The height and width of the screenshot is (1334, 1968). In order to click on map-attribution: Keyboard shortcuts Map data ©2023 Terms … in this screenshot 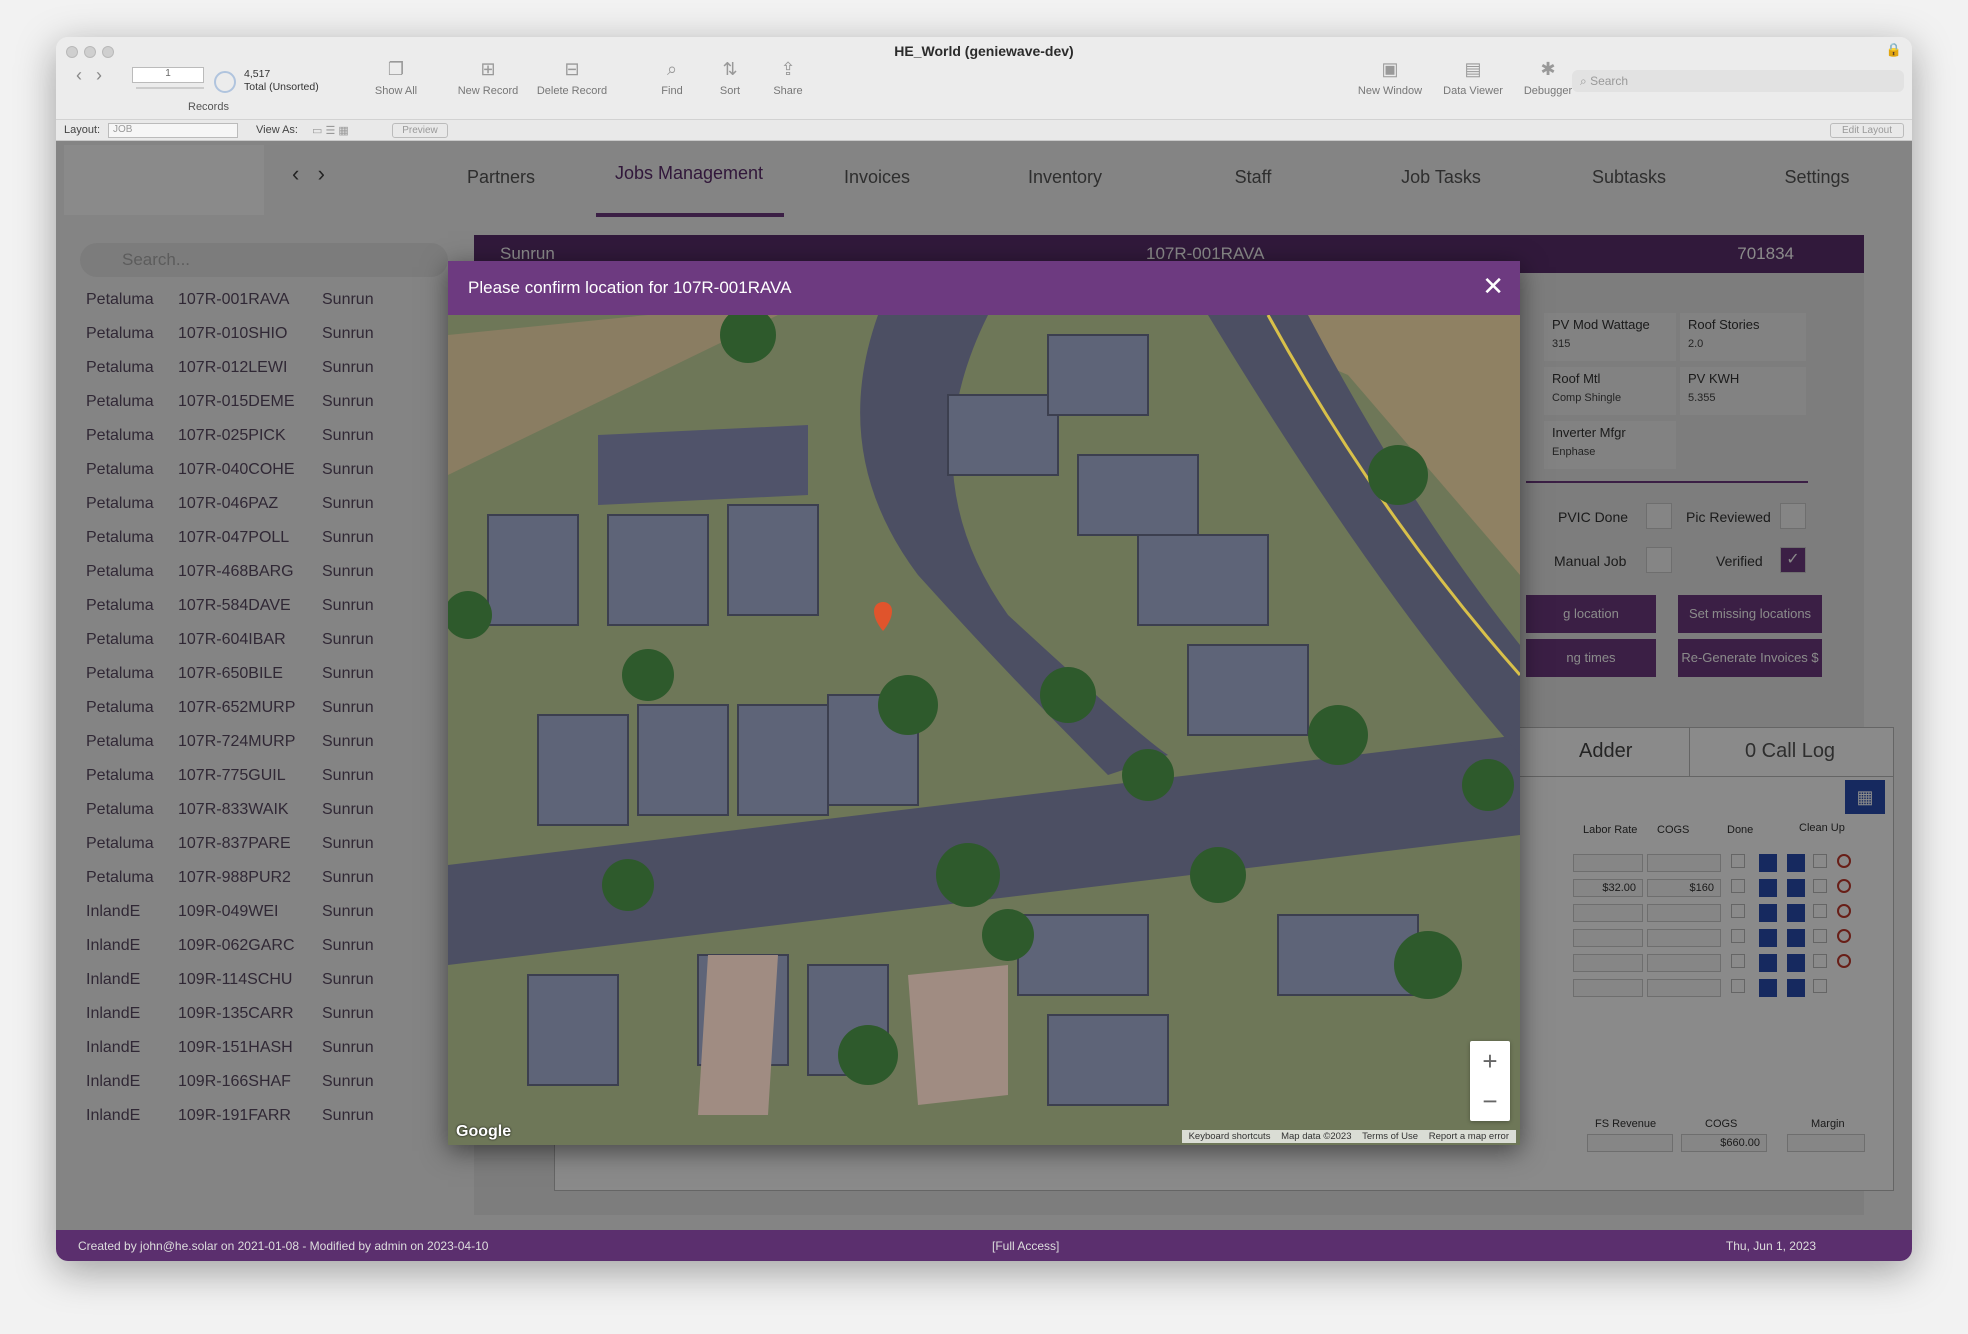, I will do `click(1348, 1136)`.